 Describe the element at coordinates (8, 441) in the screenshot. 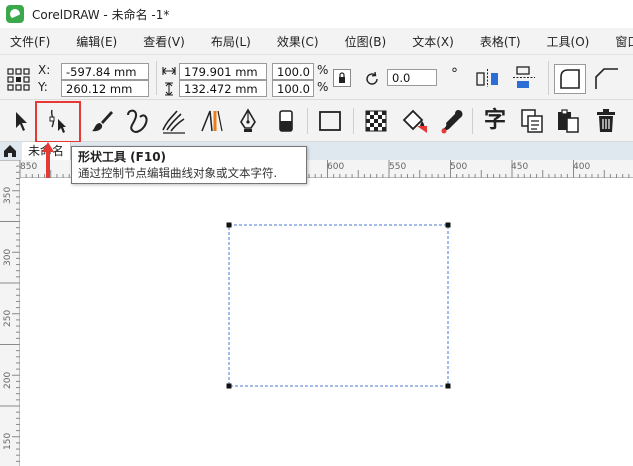

I see `v-ruler-label: 150` at that location.